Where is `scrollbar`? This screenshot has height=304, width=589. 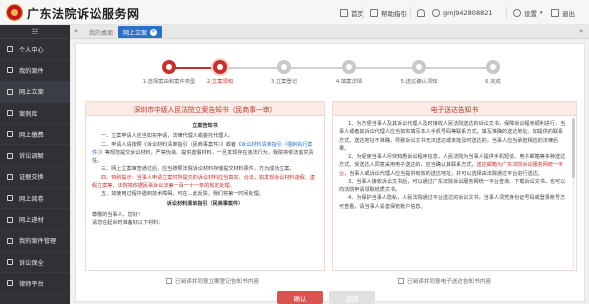
scrollbar is located at coordinates (573, 193).